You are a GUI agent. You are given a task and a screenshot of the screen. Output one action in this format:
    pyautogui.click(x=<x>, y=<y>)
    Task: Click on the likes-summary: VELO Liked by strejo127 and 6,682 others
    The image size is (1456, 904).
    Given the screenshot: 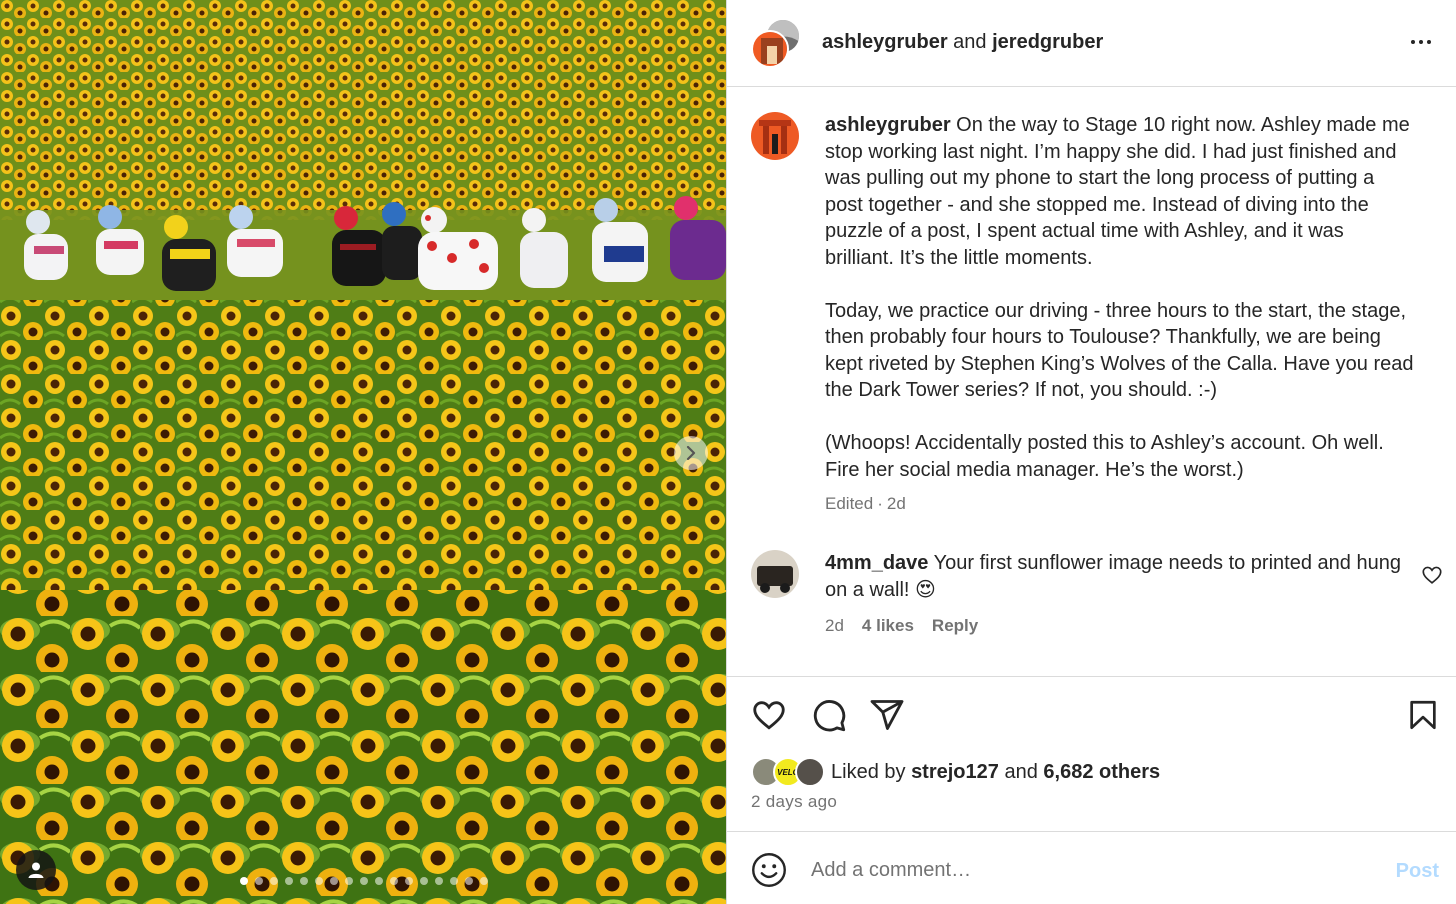 What is the action you would take?
    pyautogui.click(x=955, y=772)
    